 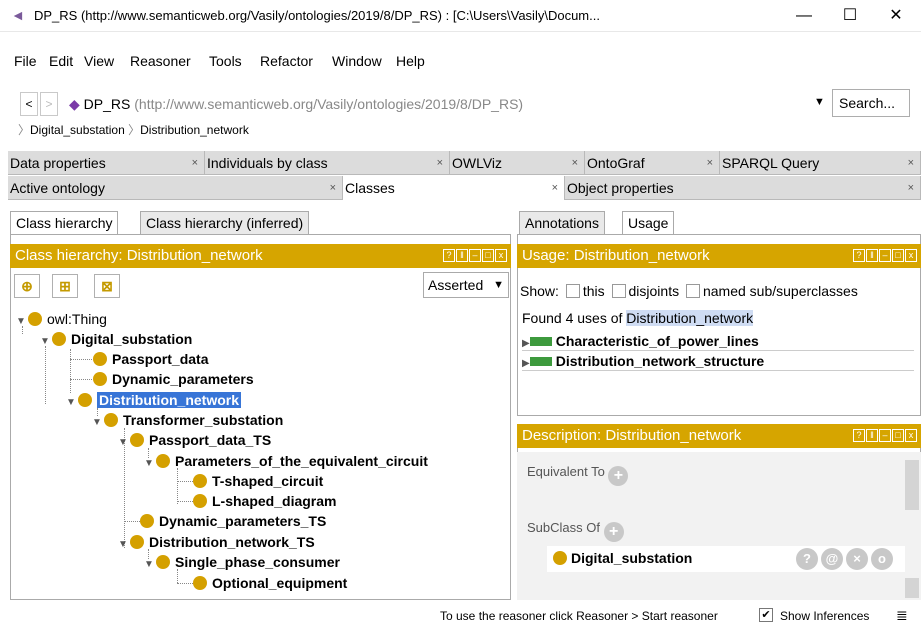 I want to click on tree-node: T-shaped_circuit, so click(x=258, y=481).